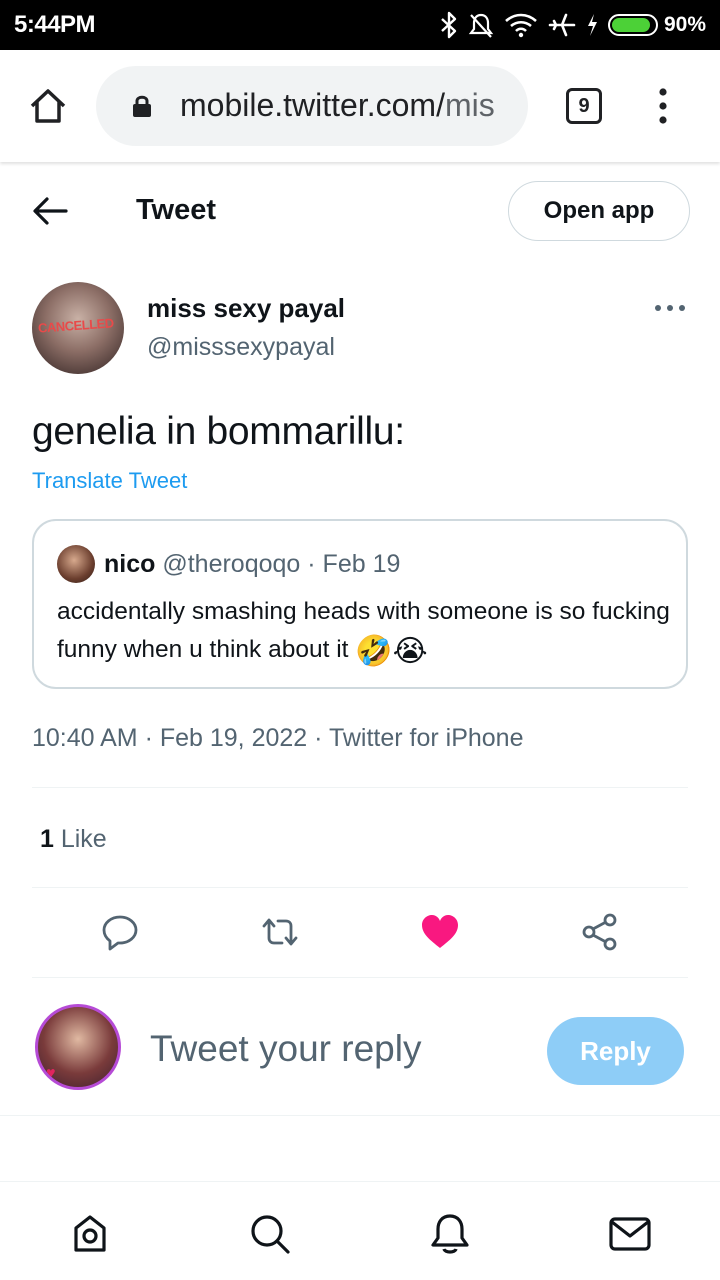 This screenshot has height=1280, width=720. I want to click on lock-icon, so click(142, 106).